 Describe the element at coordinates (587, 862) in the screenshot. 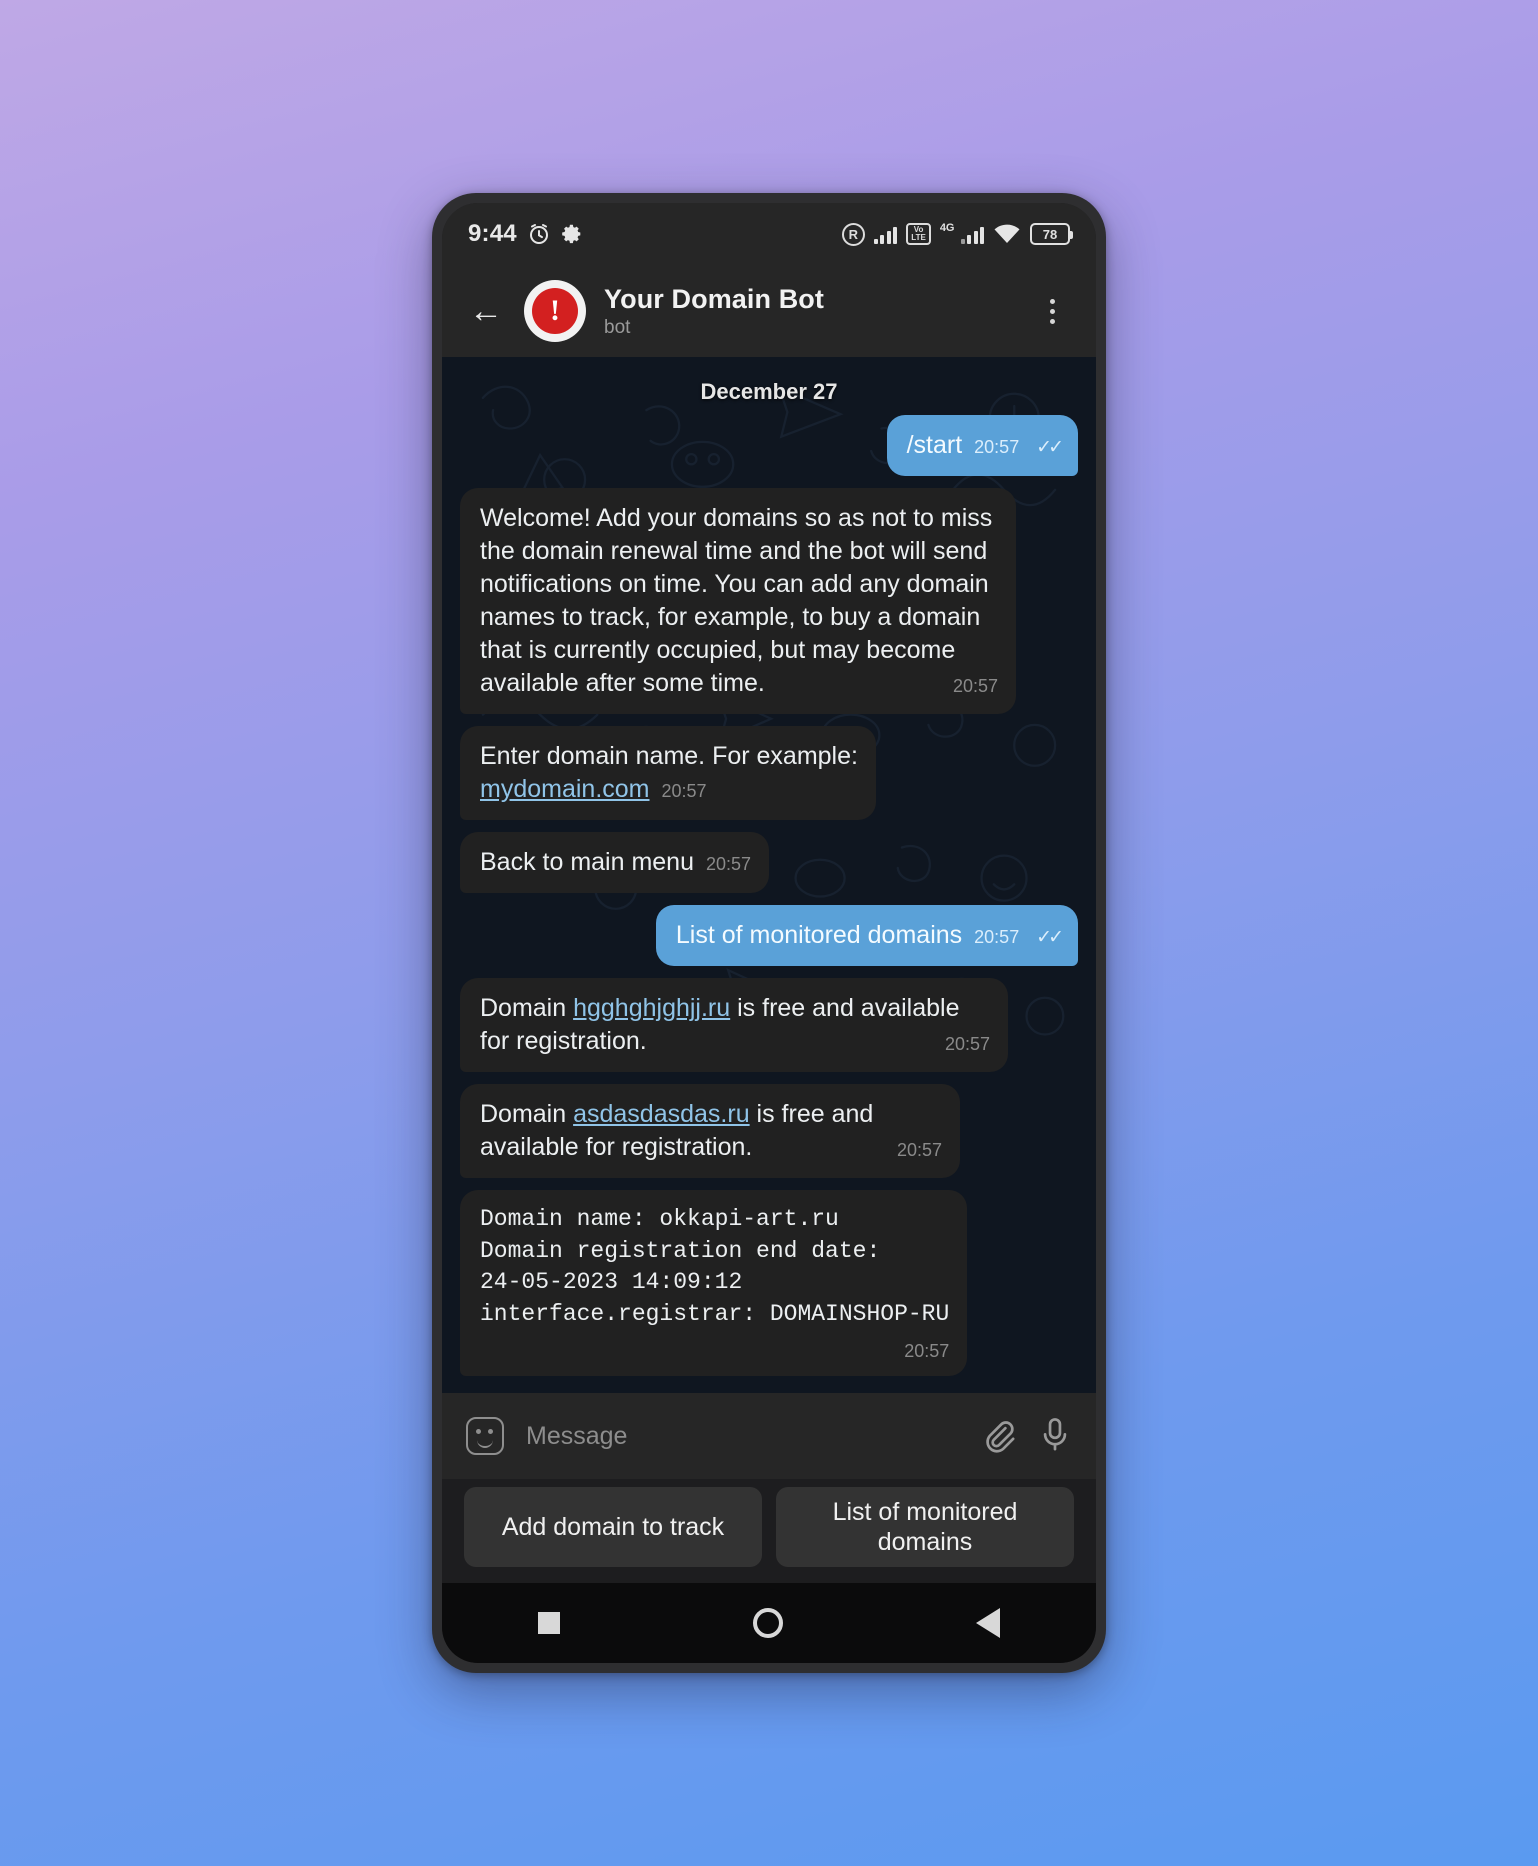

I see `message-text: Back to main menu` at that location.